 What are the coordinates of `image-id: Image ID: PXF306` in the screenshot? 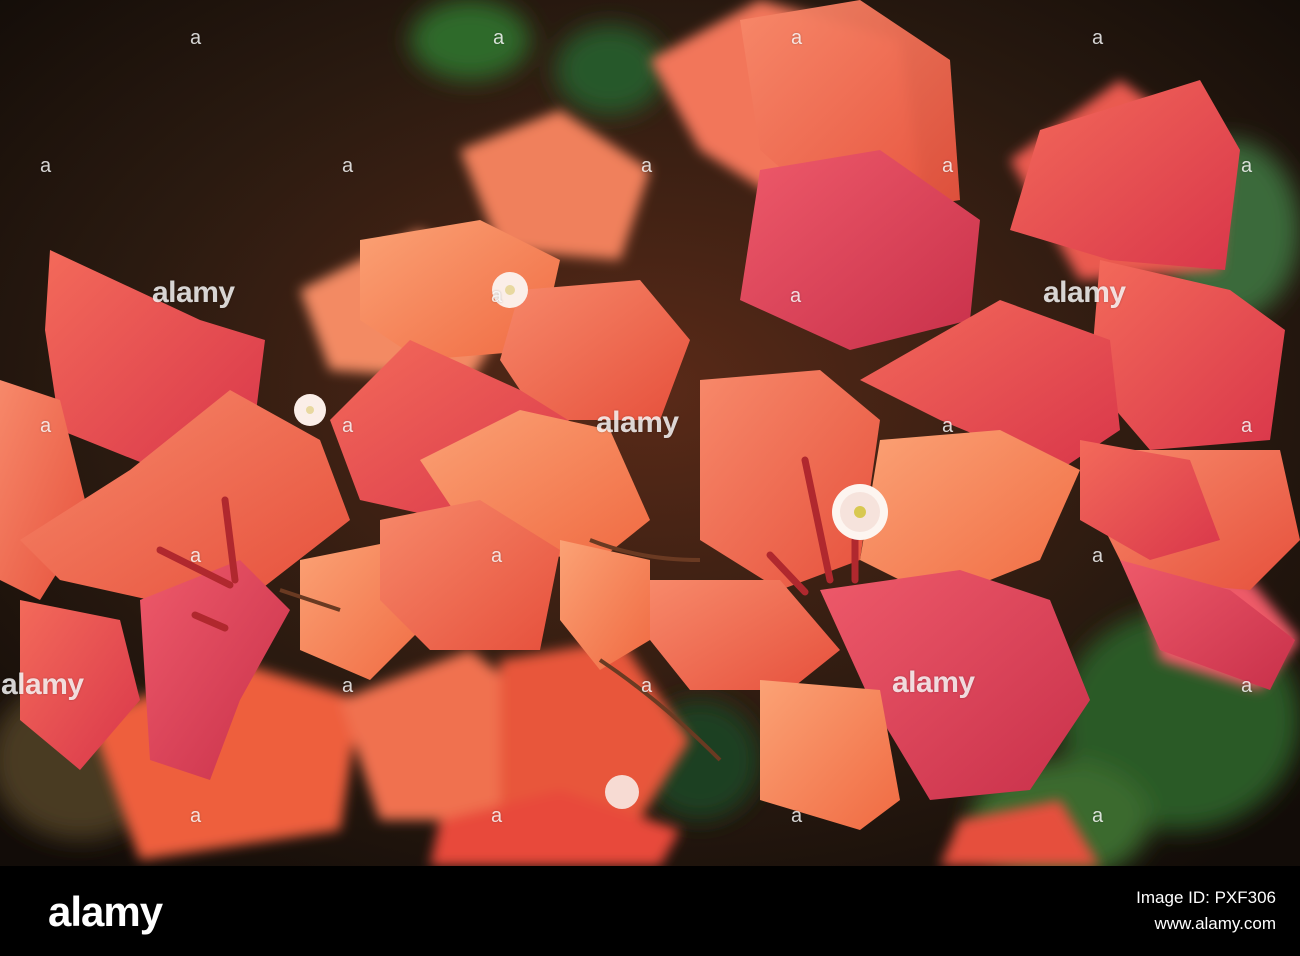 It's located at (1206, 897).